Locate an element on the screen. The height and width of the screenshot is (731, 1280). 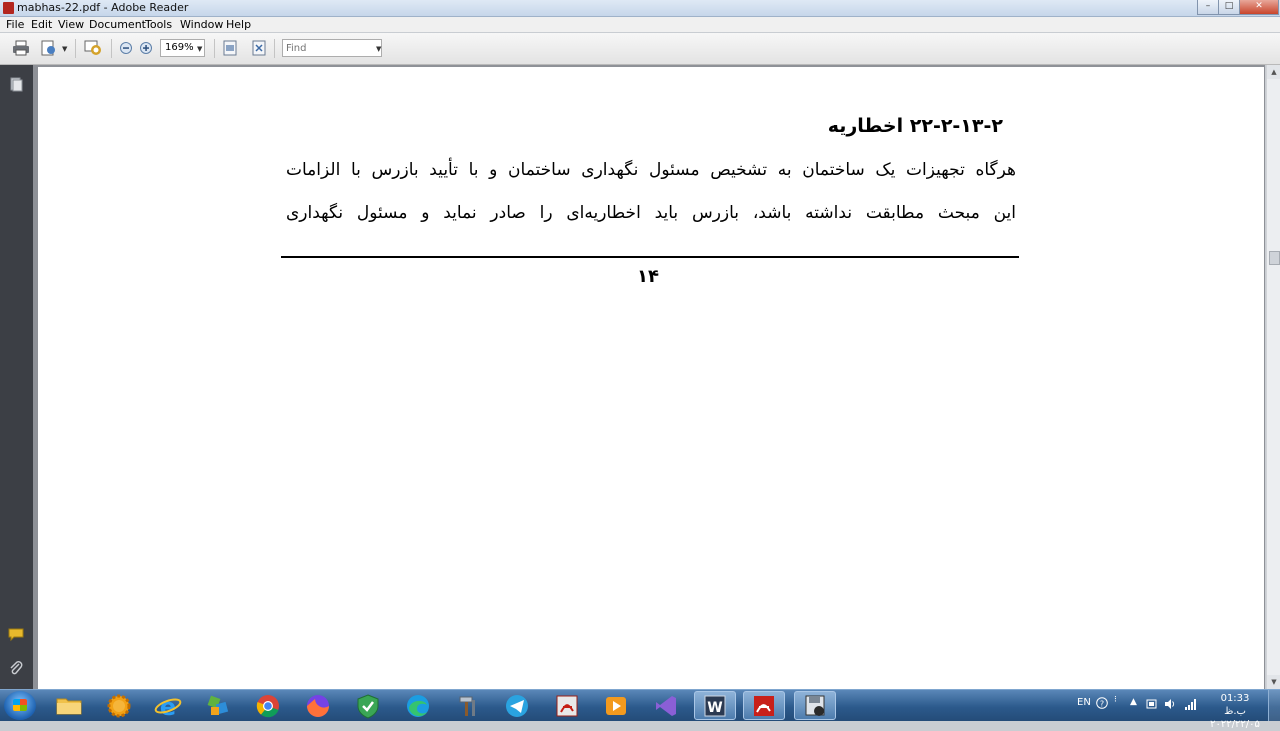
page-tools-icon is located at coordinates (49, 48).